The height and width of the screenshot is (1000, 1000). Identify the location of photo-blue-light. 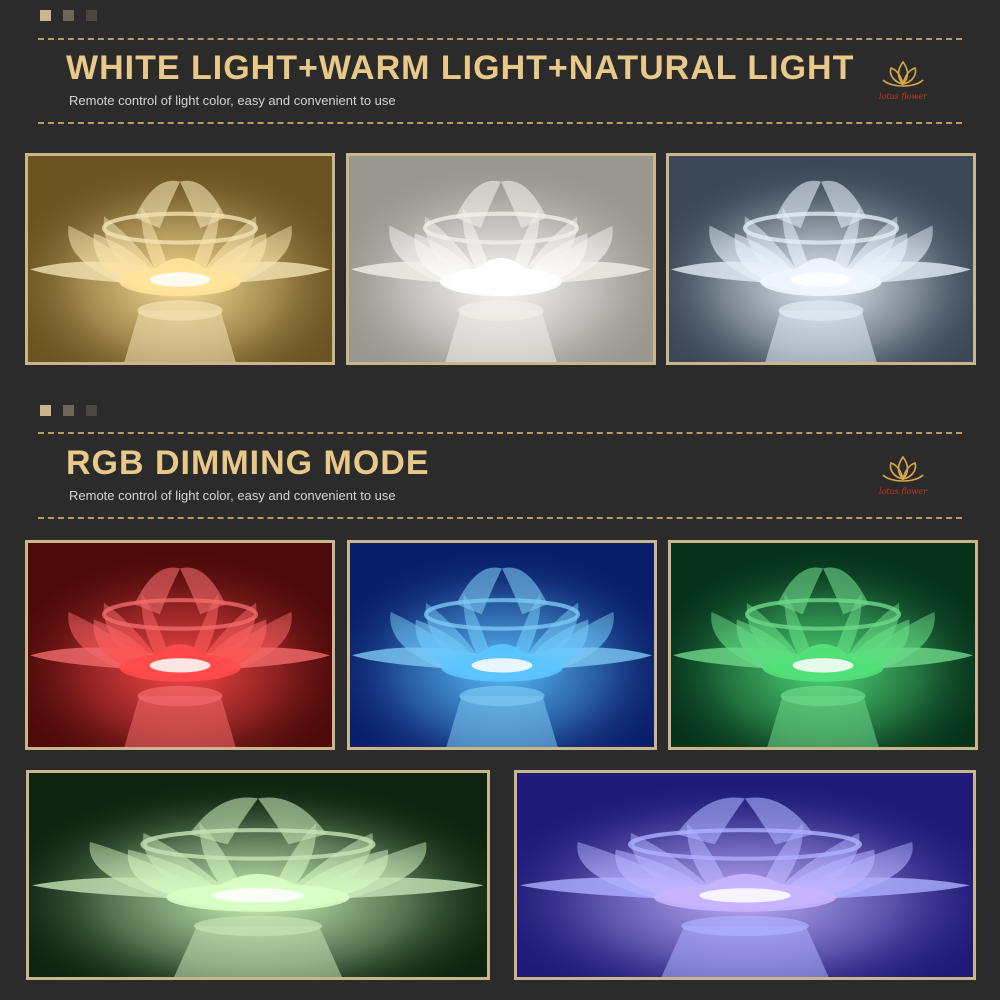
(502, 645).